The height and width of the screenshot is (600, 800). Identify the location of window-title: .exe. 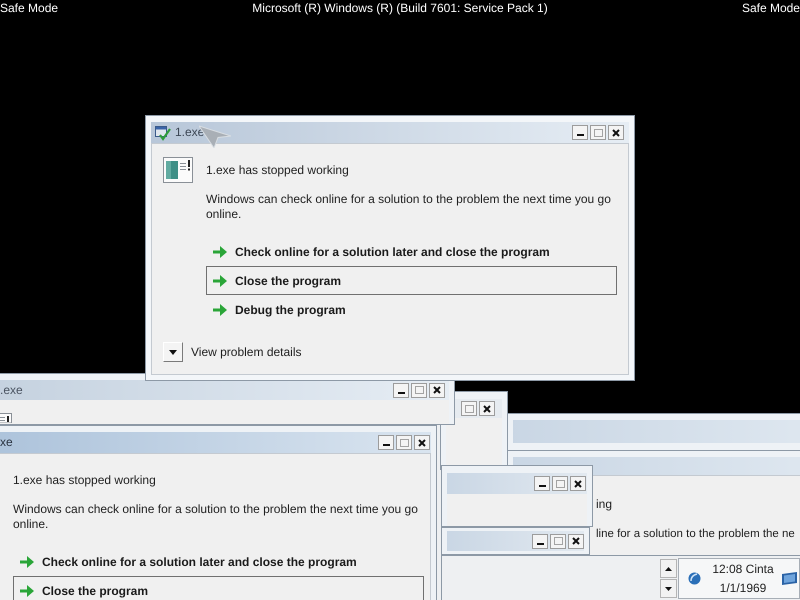
(11, 390).